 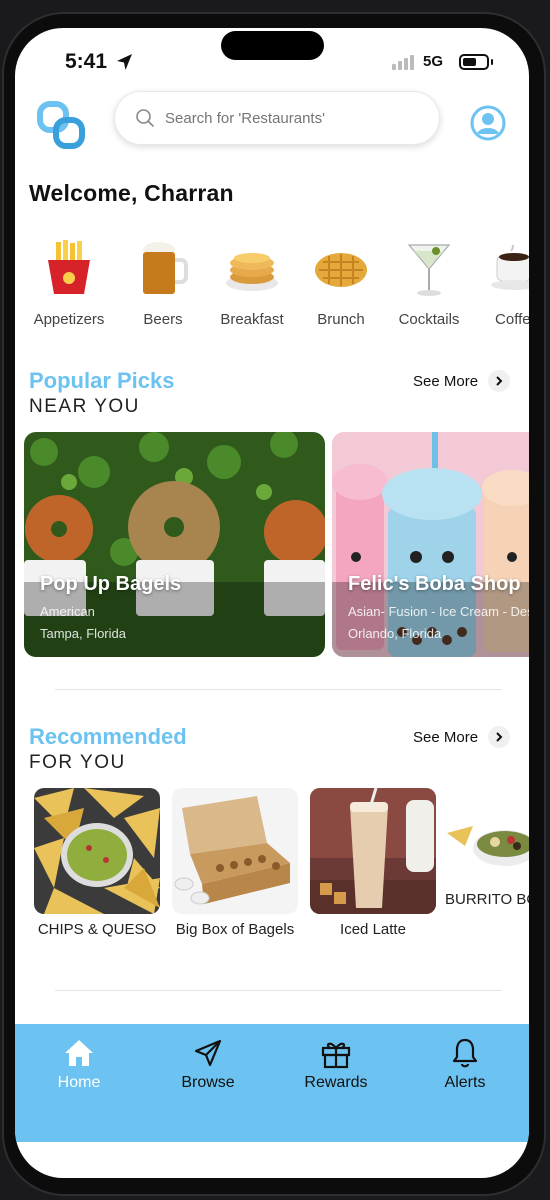 I want to click on category-label: Breakfast, so click(x=252, y=319).